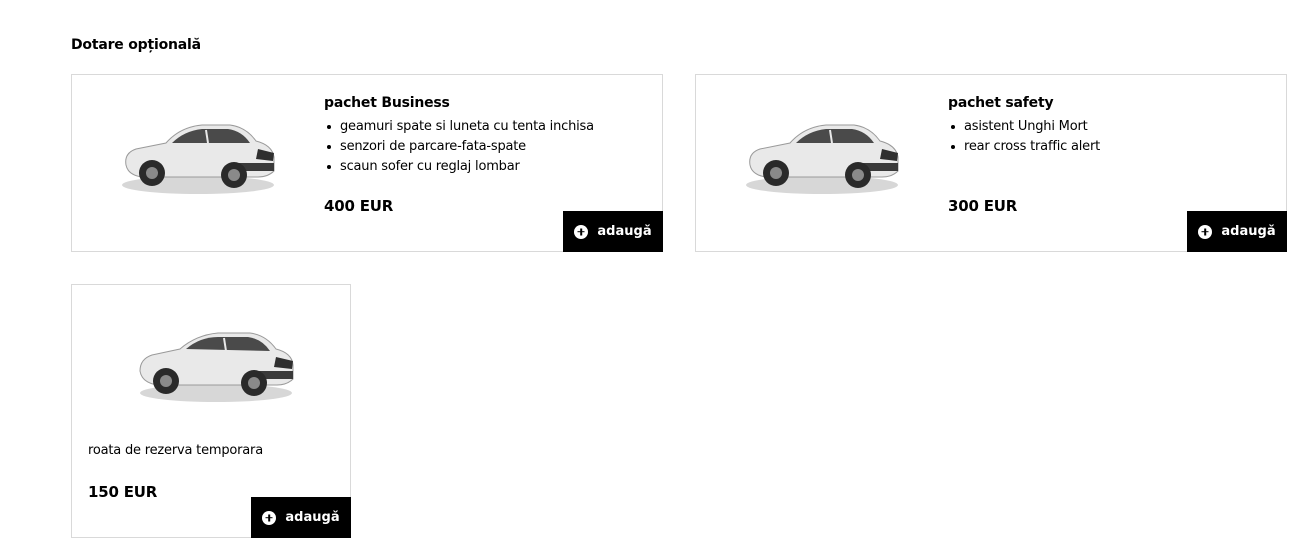  Describe the element at coordinates (359, 206) in the screenshot. I see `option-price: 400 EUR` at that location.